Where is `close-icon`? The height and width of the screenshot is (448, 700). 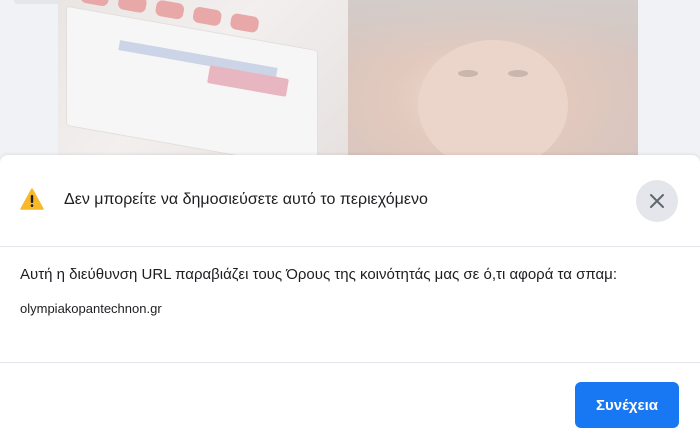
close-icon is located at coordinates (657, 201).